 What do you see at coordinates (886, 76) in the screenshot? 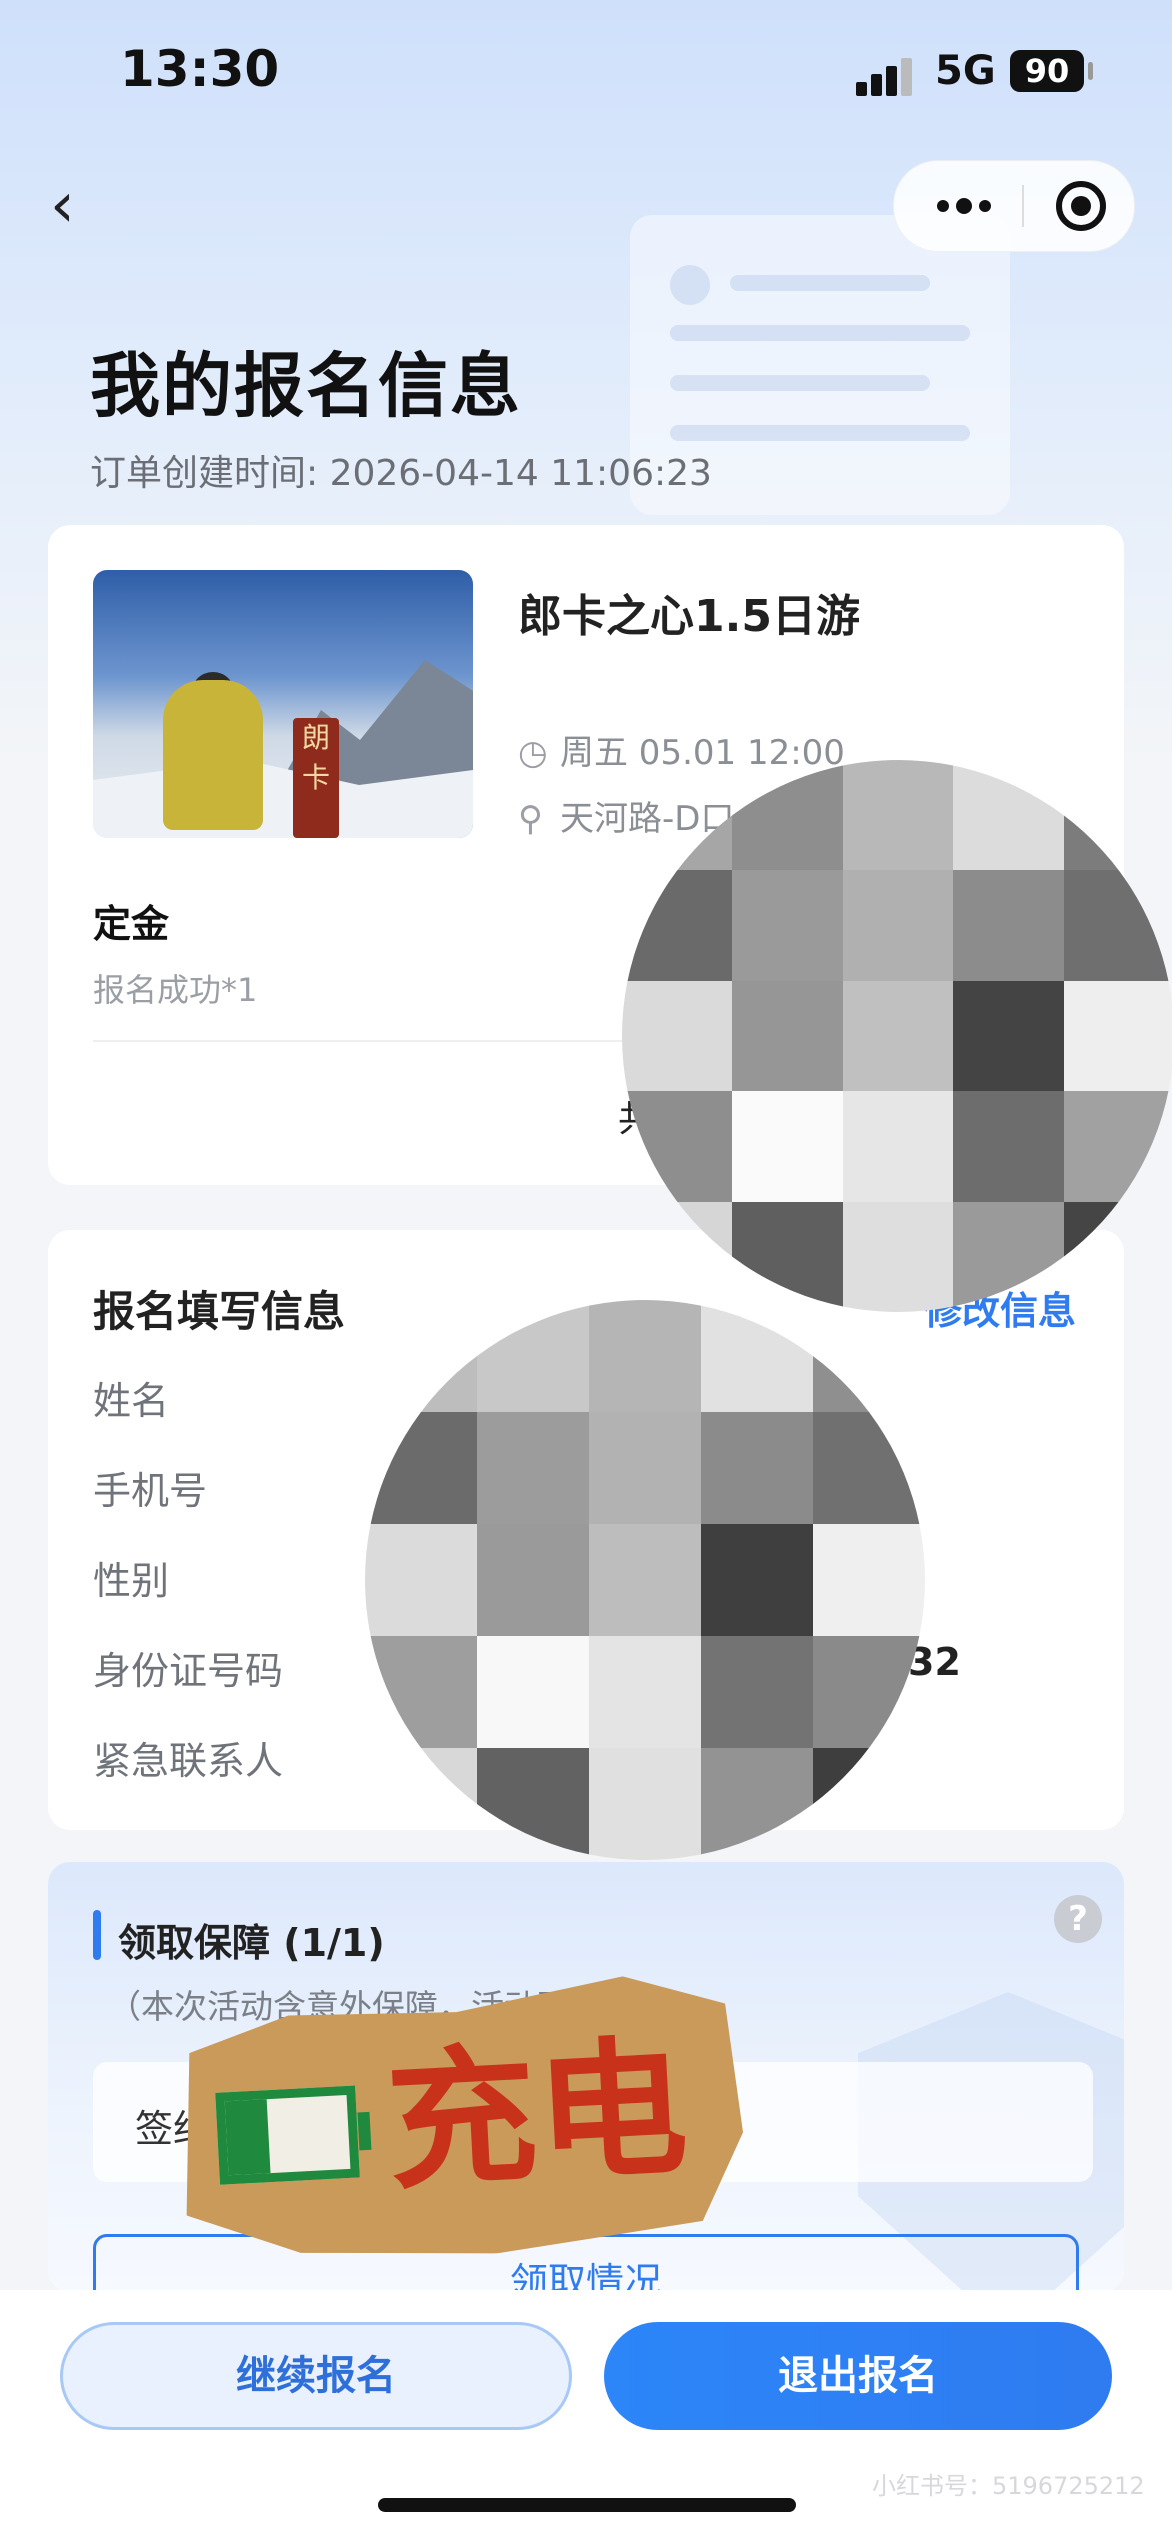
I see `signal-icon` at bounding box center [886, 76].